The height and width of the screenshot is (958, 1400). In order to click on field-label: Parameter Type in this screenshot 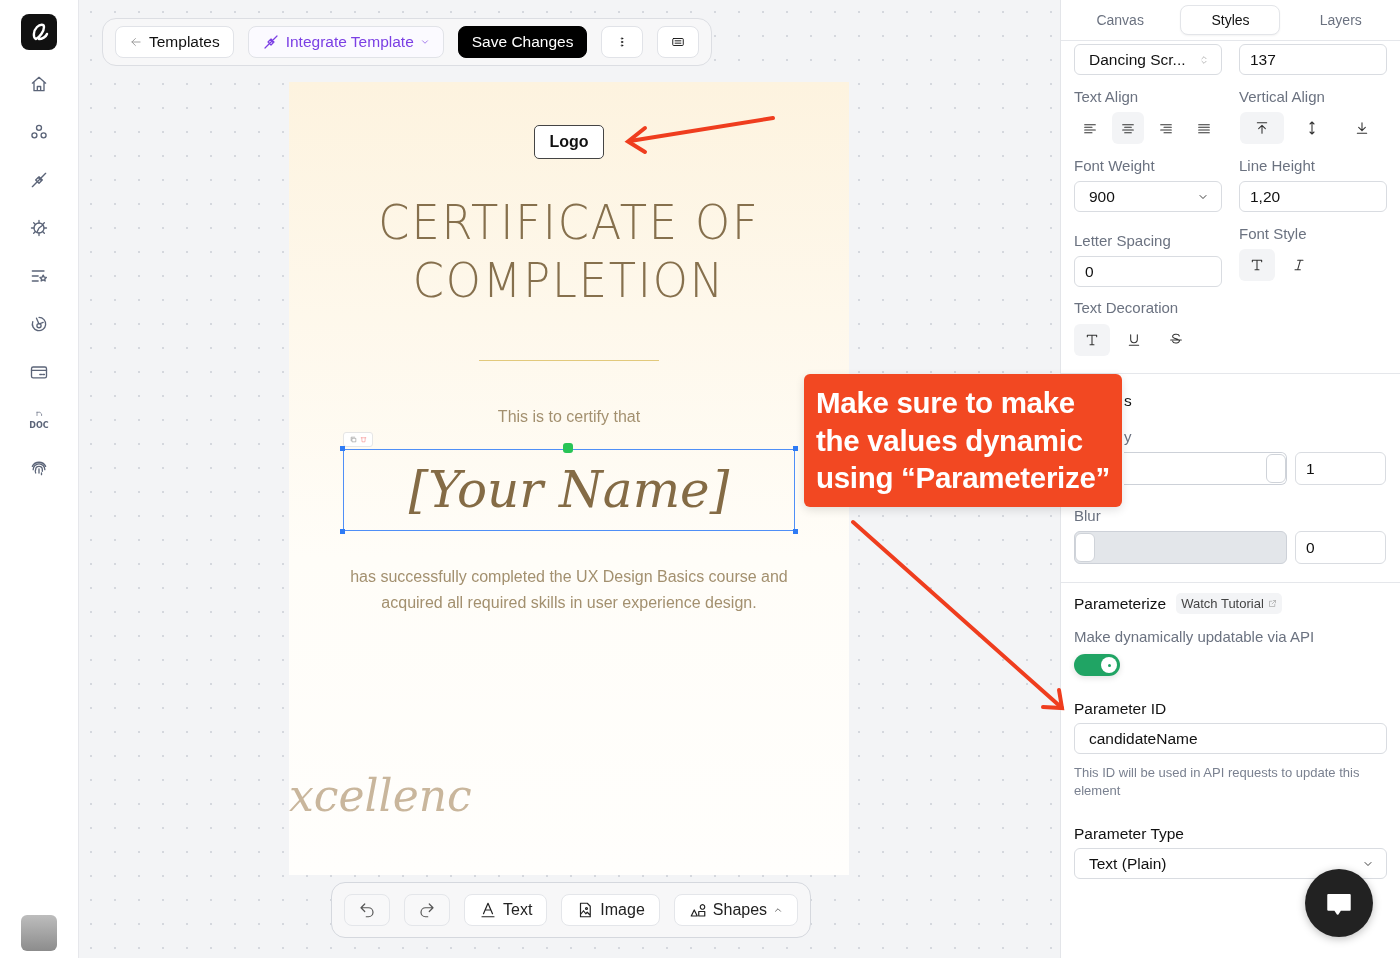, I will do `click(1129, 834)`.